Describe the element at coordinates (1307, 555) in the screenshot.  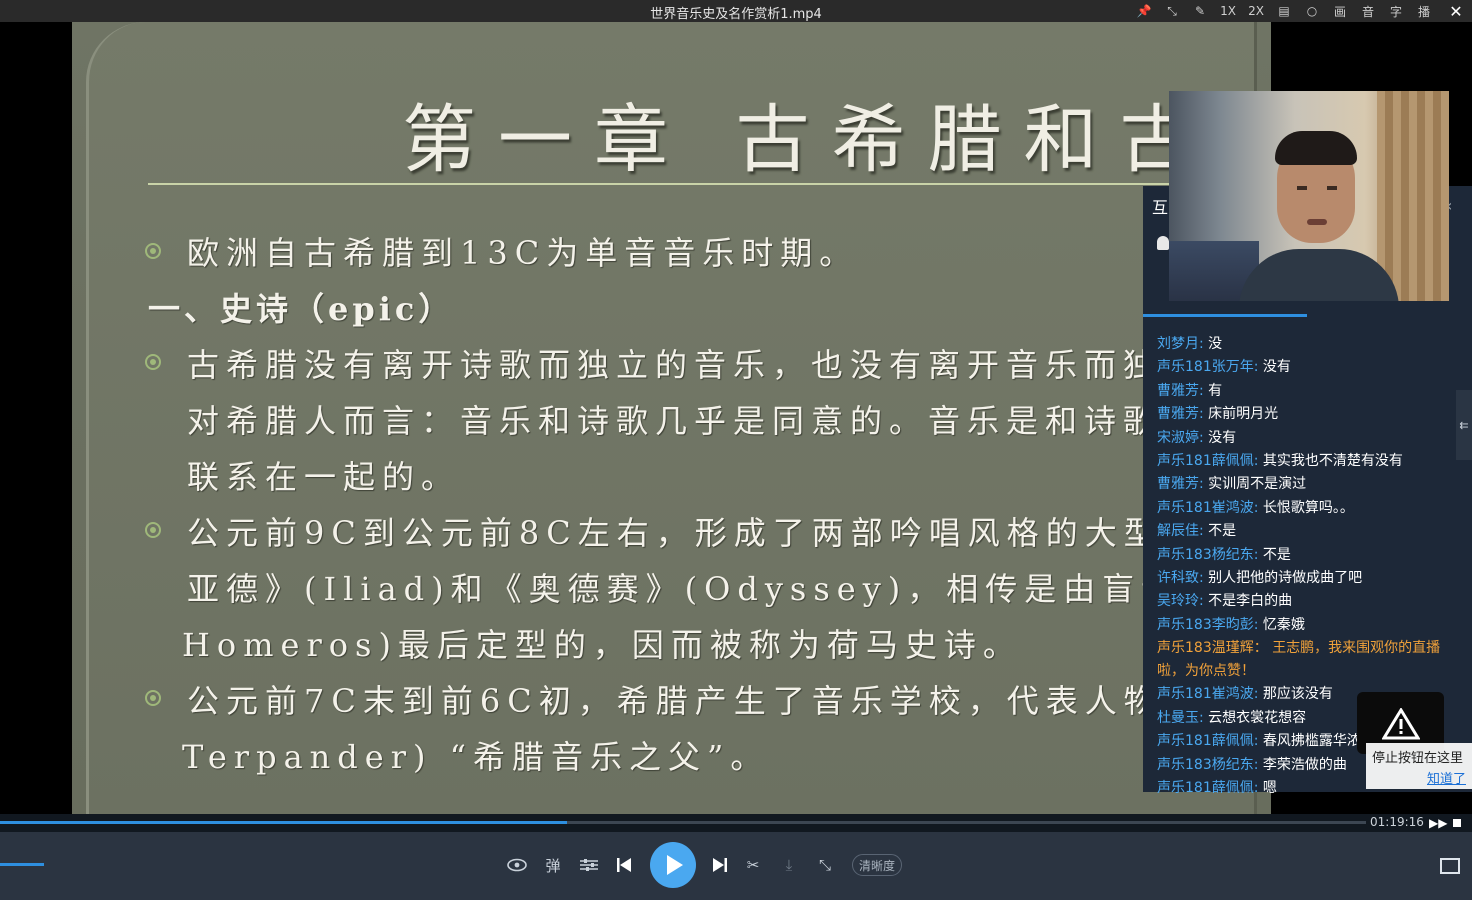
I see `chat-message: 声乐183杨纪东: 不是` at that location.